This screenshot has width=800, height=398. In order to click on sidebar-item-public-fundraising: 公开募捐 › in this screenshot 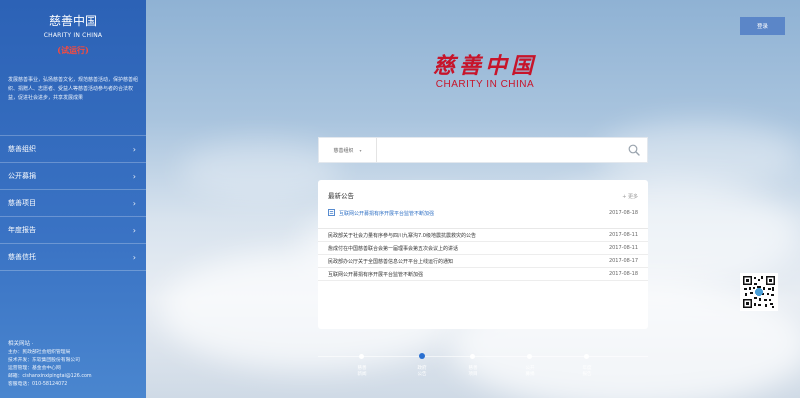, I will do `click(73, 176)`.